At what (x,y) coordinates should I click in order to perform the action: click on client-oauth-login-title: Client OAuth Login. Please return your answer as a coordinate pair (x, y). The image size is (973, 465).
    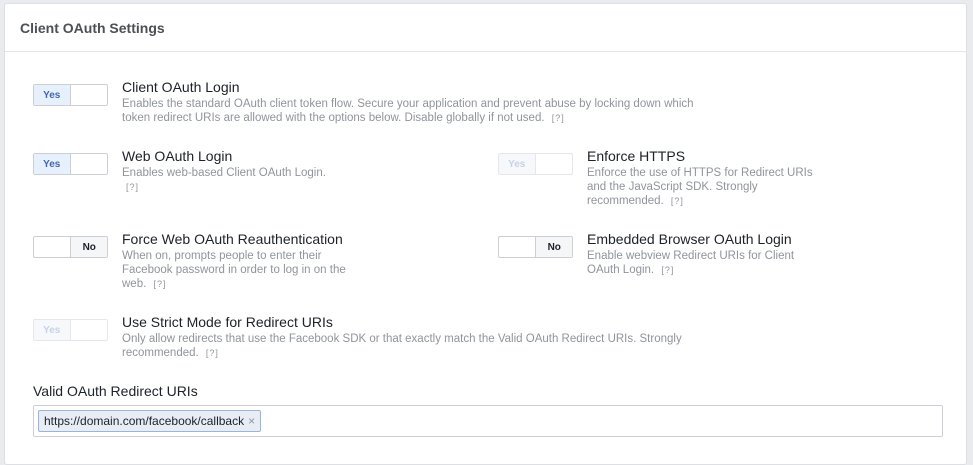
    Looking at the image, I should click on (181, 87).